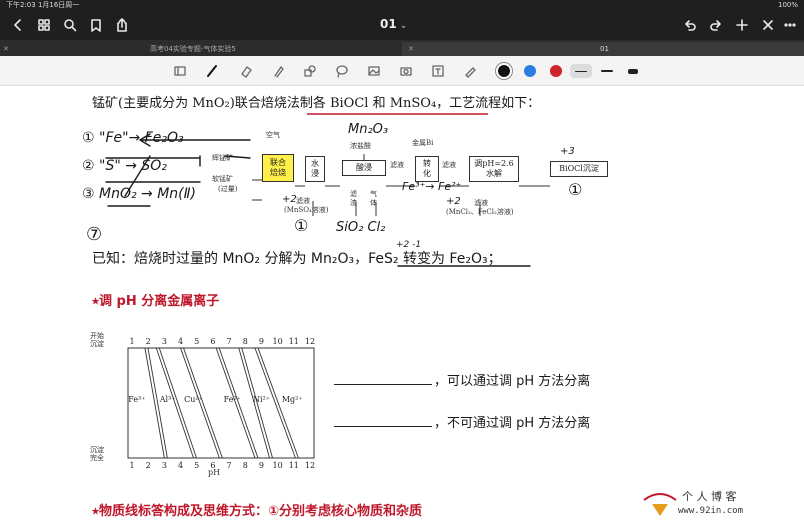 This screenshot has height=525, width=804. Describe the element at coordinates (512, 423) in the screenshot. I see `question-2-text: ，不可通过调 pH 方法分离` at that location.